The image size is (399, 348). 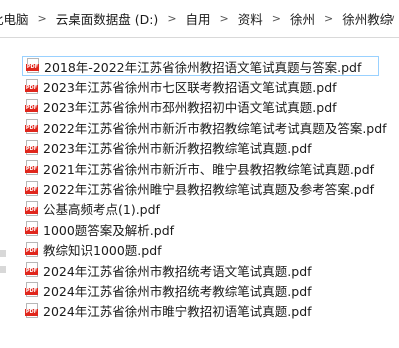 I want to click on file-row: PDF 2023年江苏省徐州市邳州教招初中语文笔试真题.pdf, so click(x=210, y=107).